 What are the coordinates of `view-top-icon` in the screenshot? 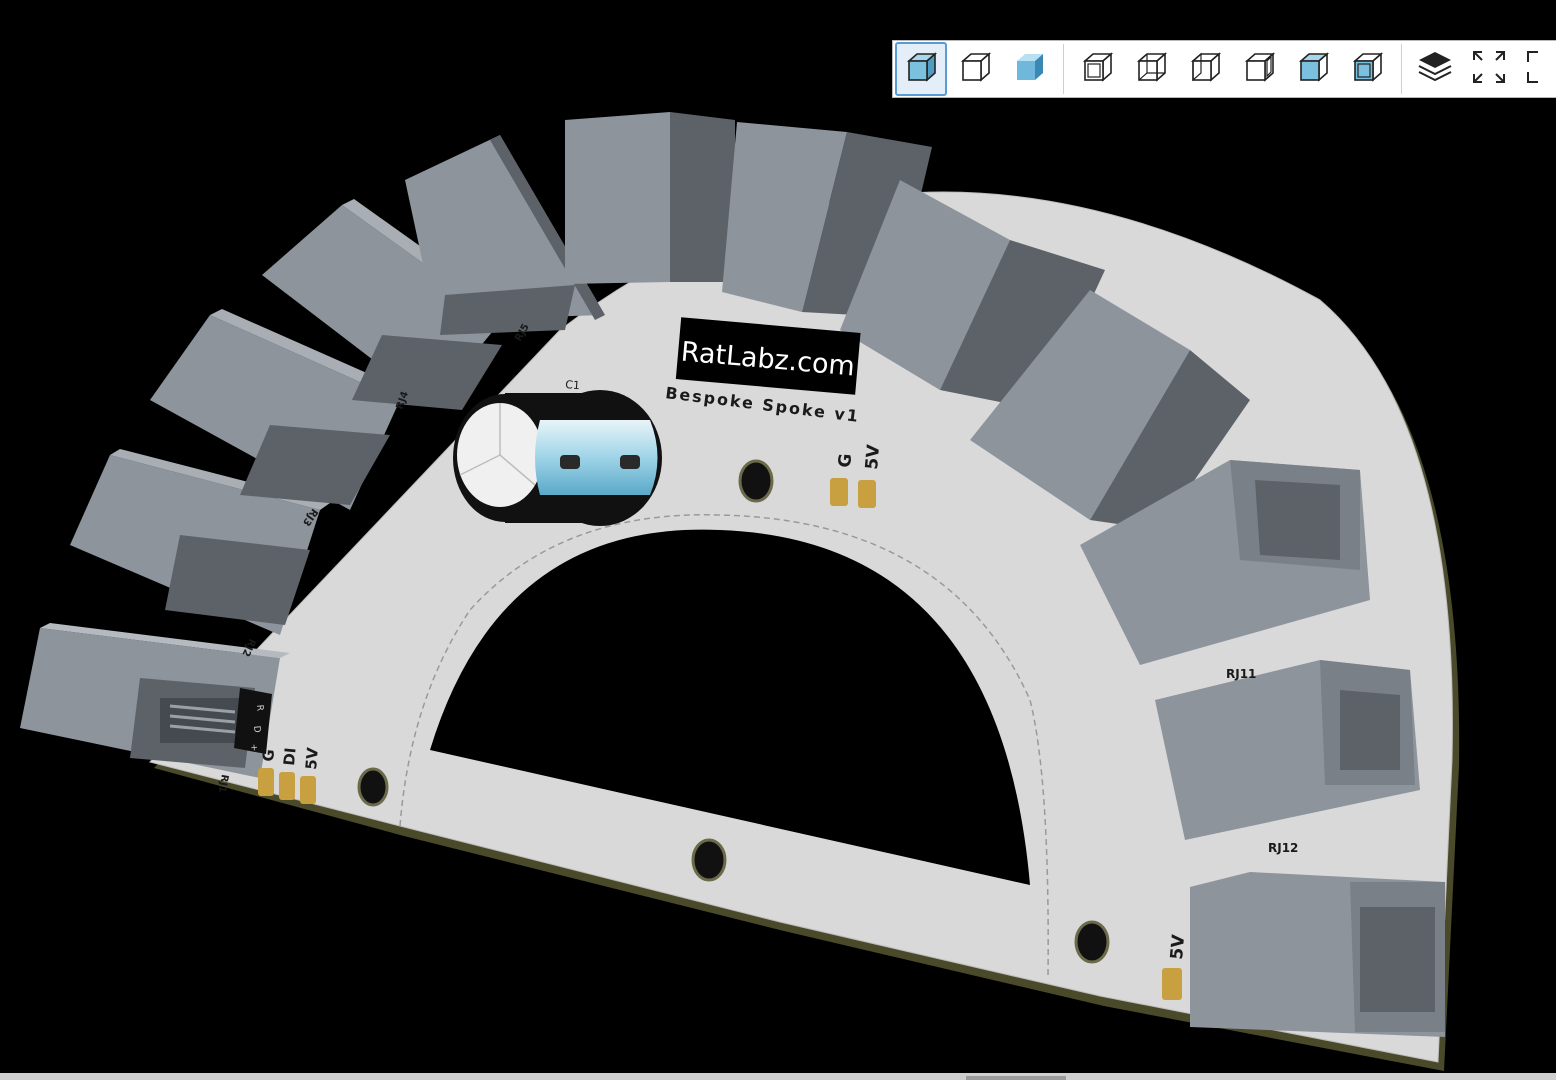 It's located at (1313, 69).